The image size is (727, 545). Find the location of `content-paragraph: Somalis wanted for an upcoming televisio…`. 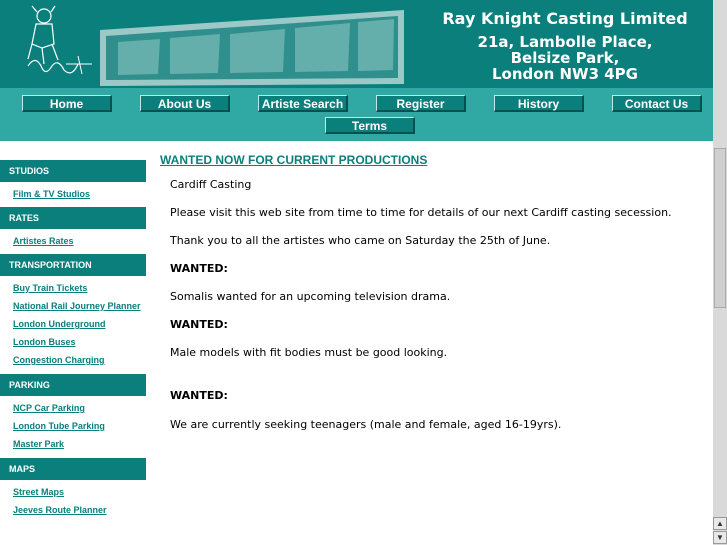

content-paragraph: Somalis wanted for an upcoming televisio… is located at coordinates (310, 296).